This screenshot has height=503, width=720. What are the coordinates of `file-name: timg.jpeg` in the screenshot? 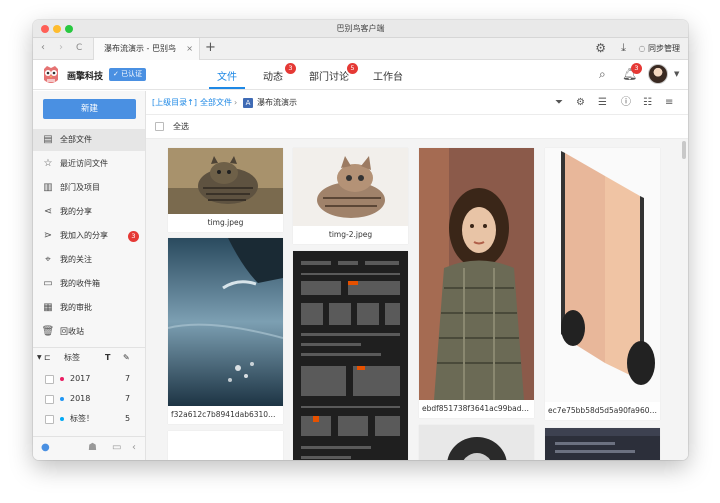 It's located at (225, 222).